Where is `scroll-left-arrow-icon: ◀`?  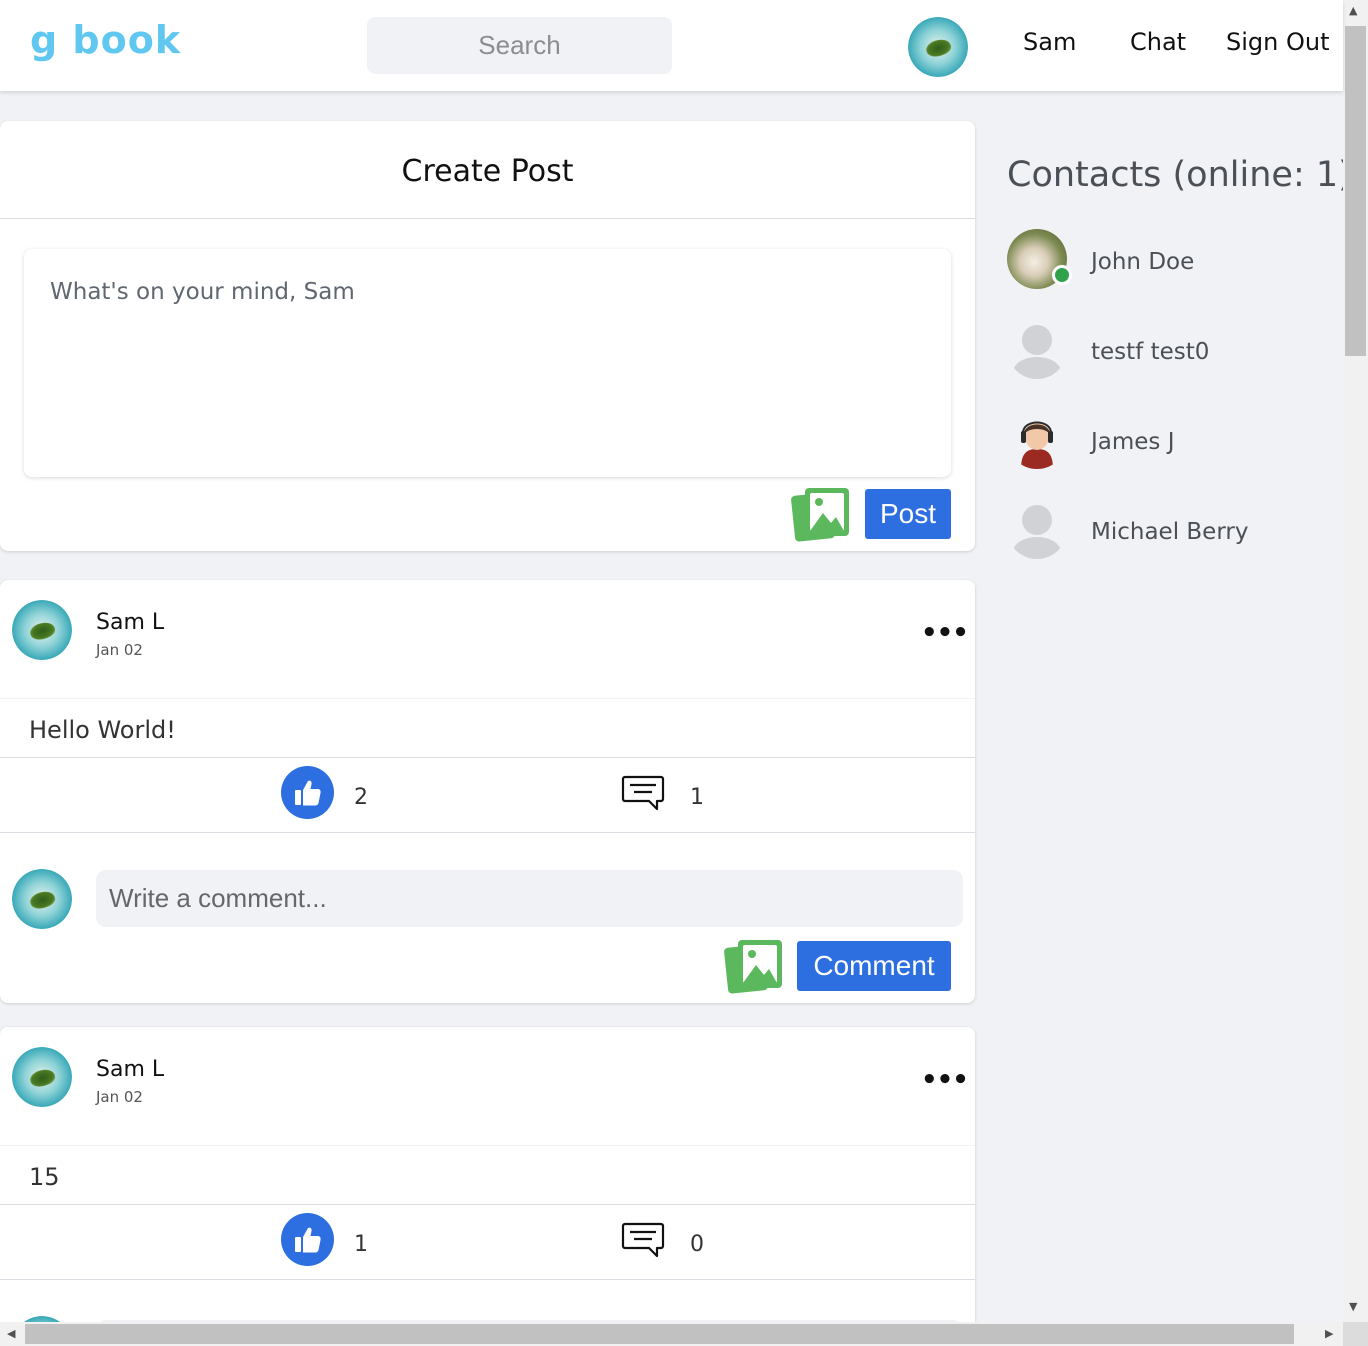
scroll-left-arrow-icon: ◀ is located at coordinates (11, 1333).